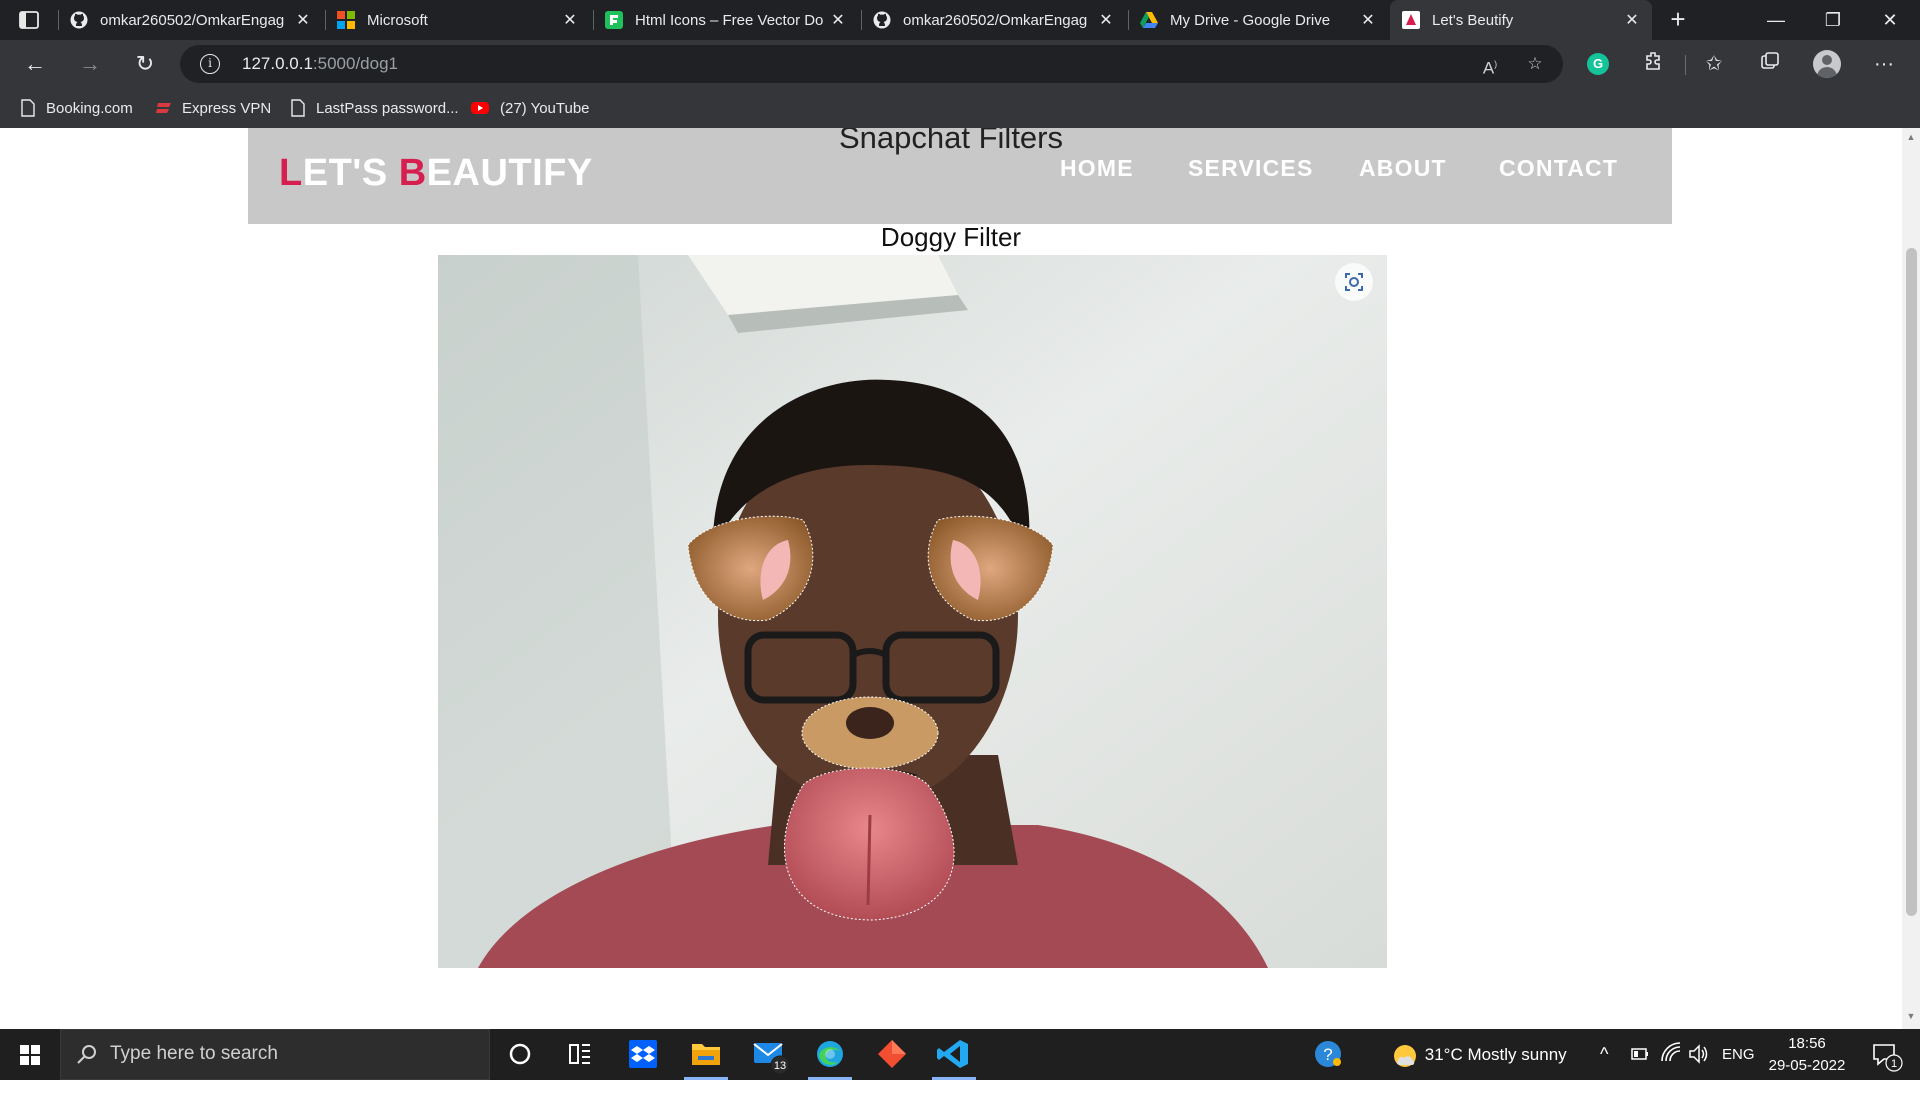  What do you see at coordinates (163, 108) in the screenshot?
I see `expressvpn-icon` at bounding box center [163, 108].